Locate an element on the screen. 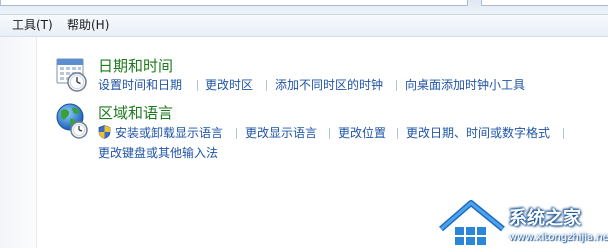 The image size is (608, 248). link-change-timezone: 更改时区 is located at coordinates (229, 85).